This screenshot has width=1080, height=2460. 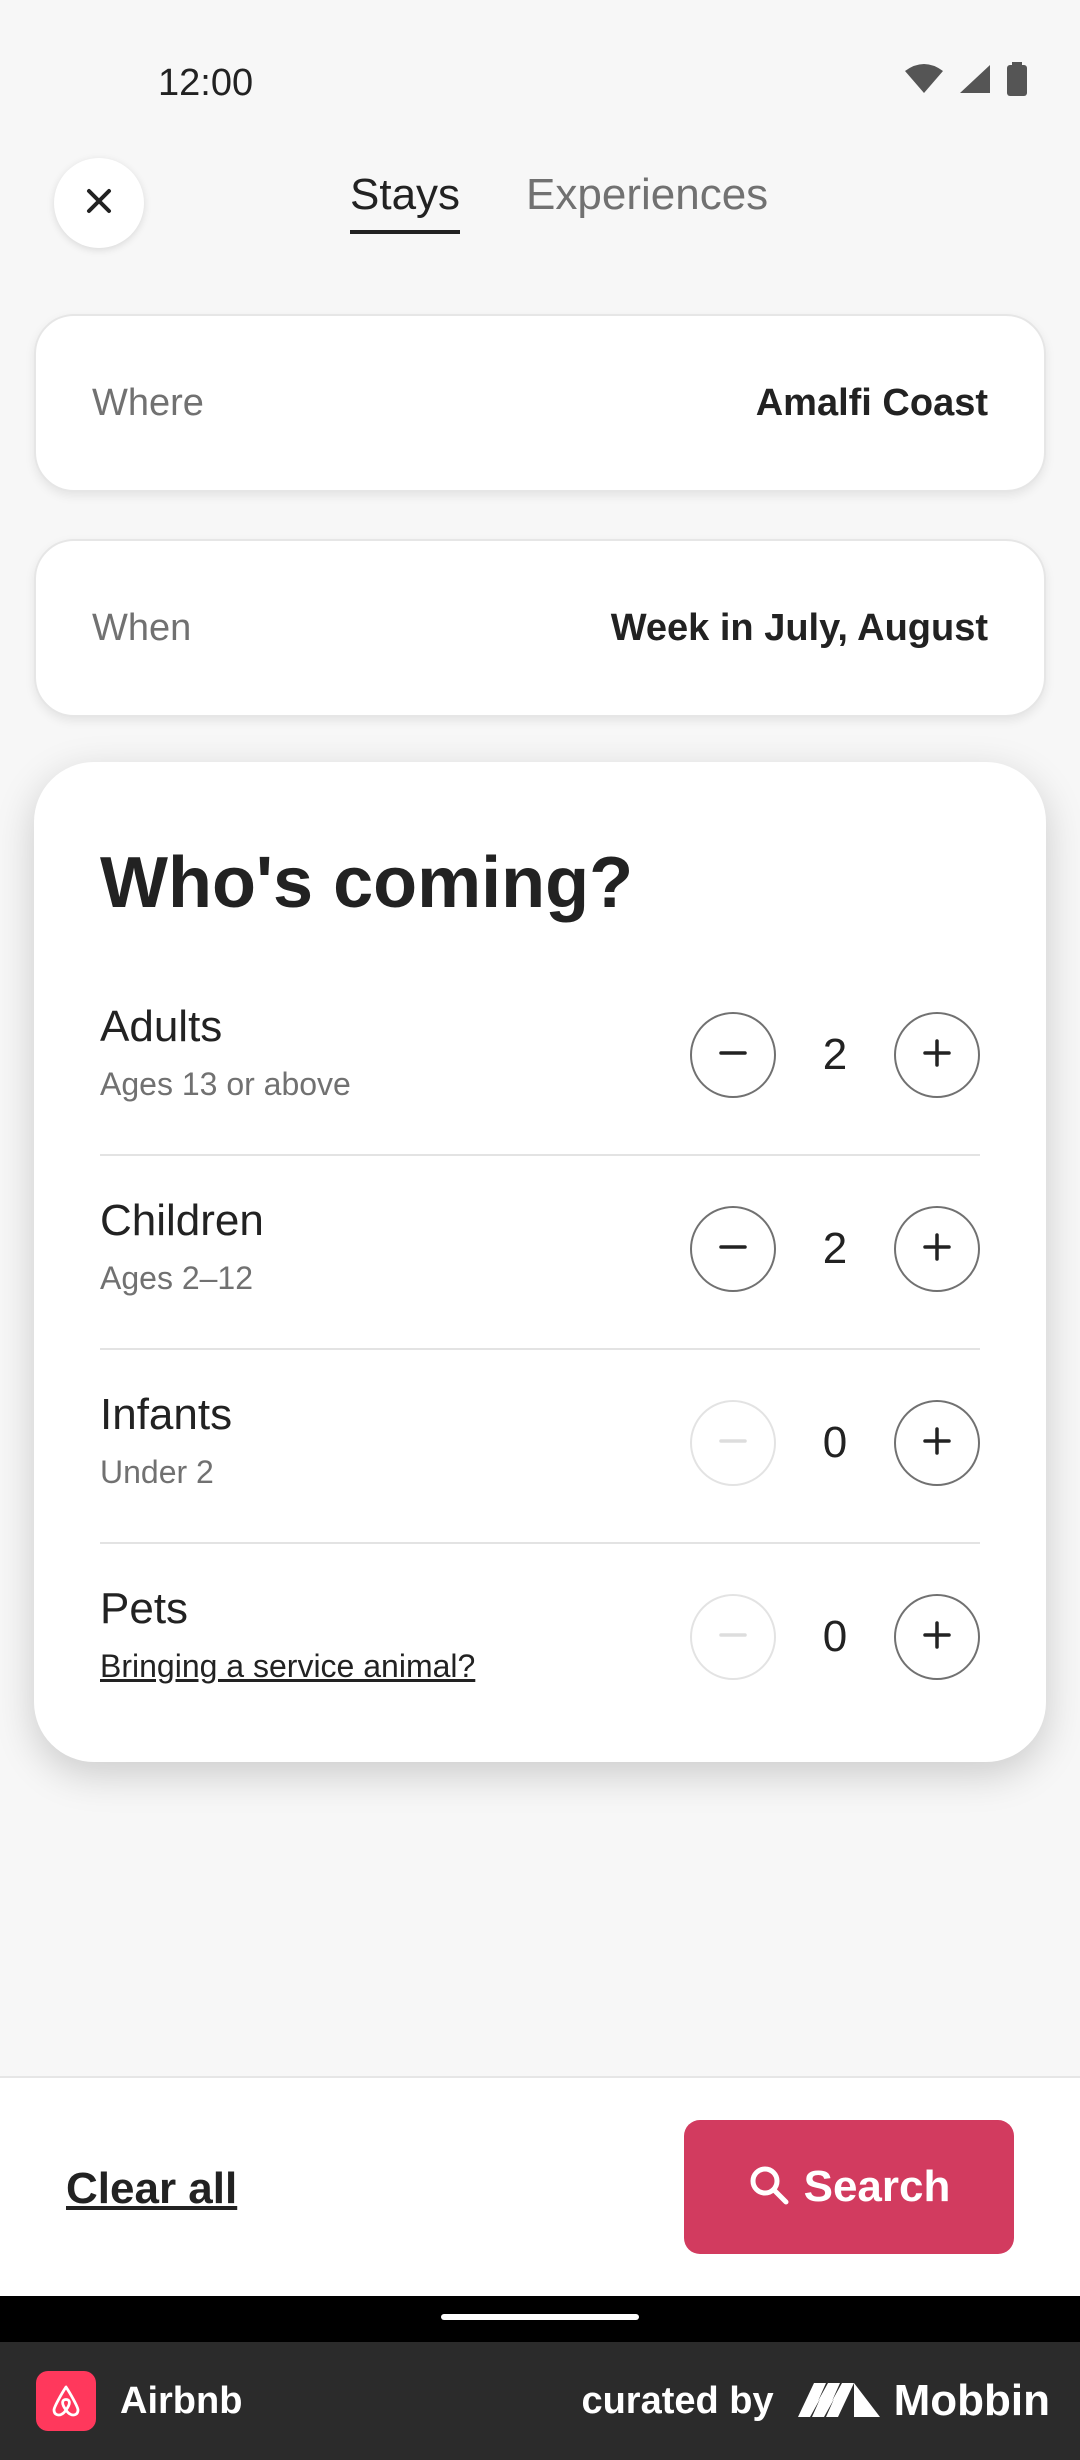 I want to click on where-value: Amalfi Coast, so click(x=871, y=402).